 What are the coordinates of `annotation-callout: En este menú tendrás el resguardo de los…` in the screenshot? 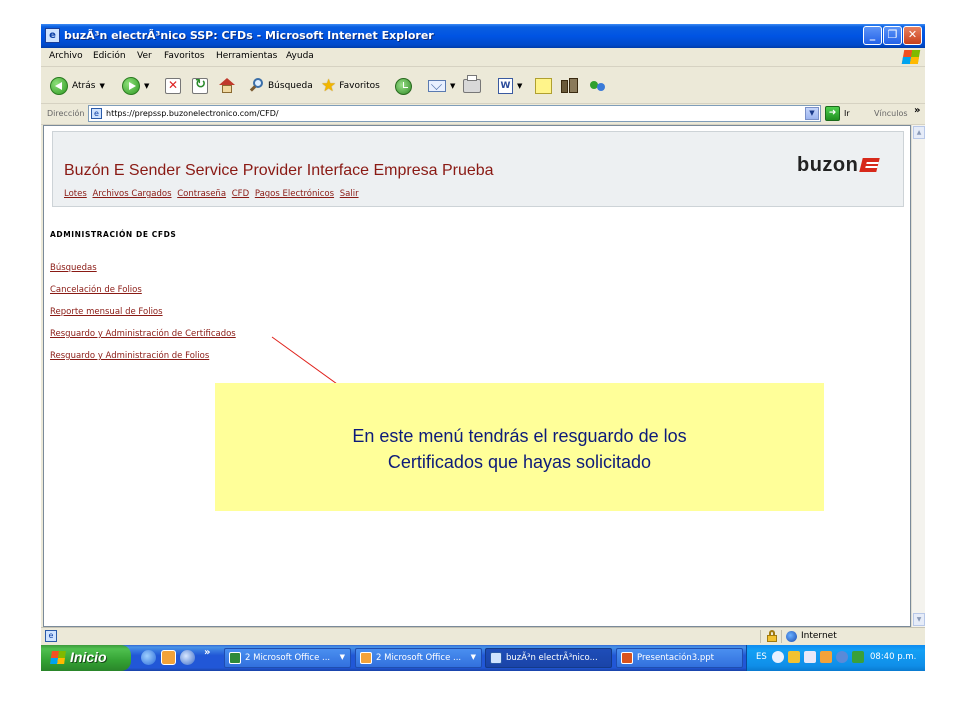 It's located at (519, 447).